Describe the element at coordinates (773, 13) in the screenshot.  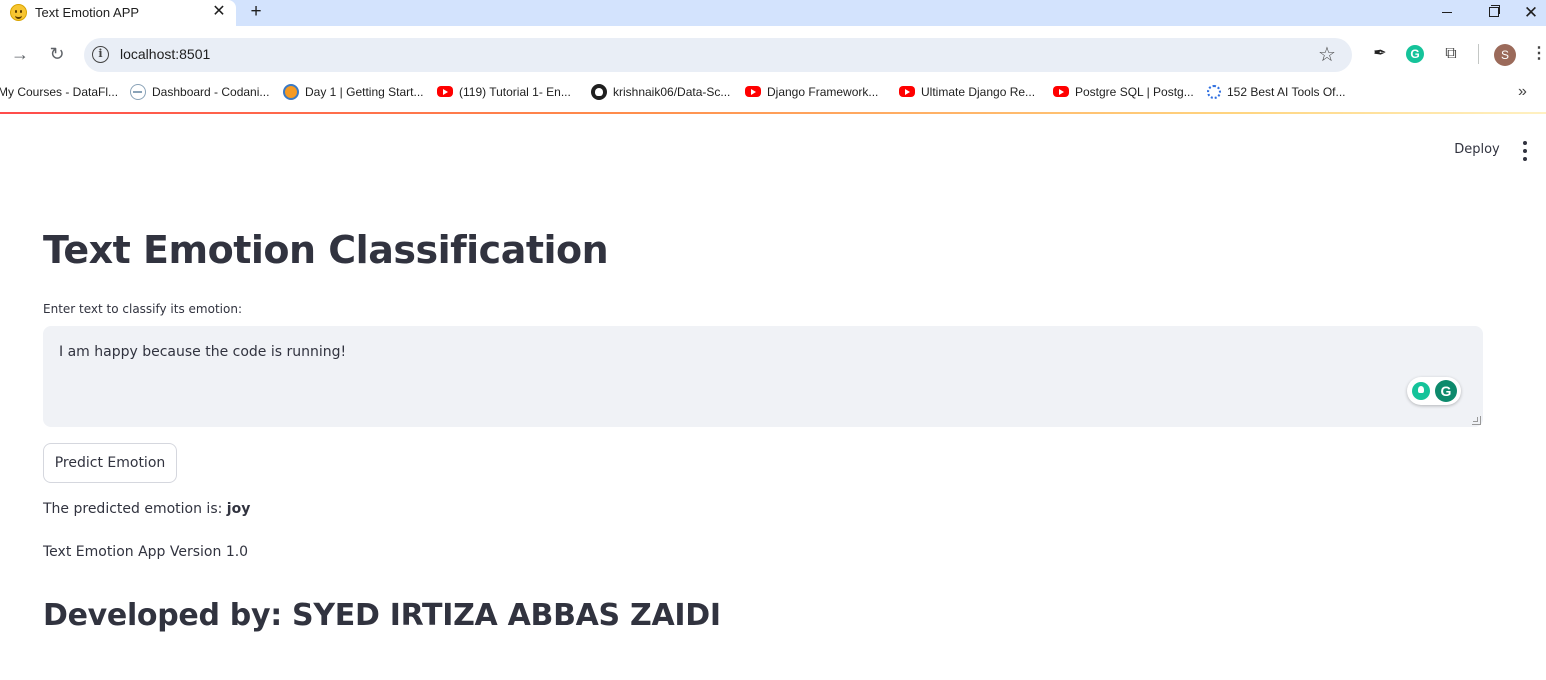
I see `browser-tab-bar: Text Emotion APP ✕ + ✕` at that location.